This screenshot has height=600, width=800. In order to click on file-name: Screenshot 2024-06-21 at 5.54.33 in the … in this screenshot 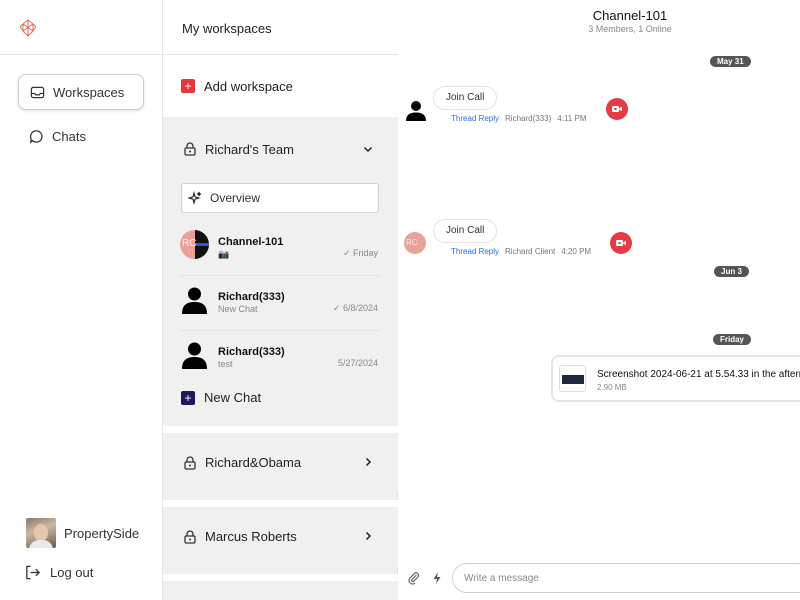, I will do `click(698, 374)`.